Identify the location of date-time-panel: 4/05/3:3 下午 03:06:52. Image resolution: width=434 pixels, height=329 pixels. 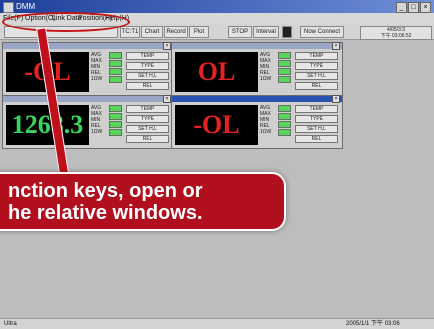
(396, 33).